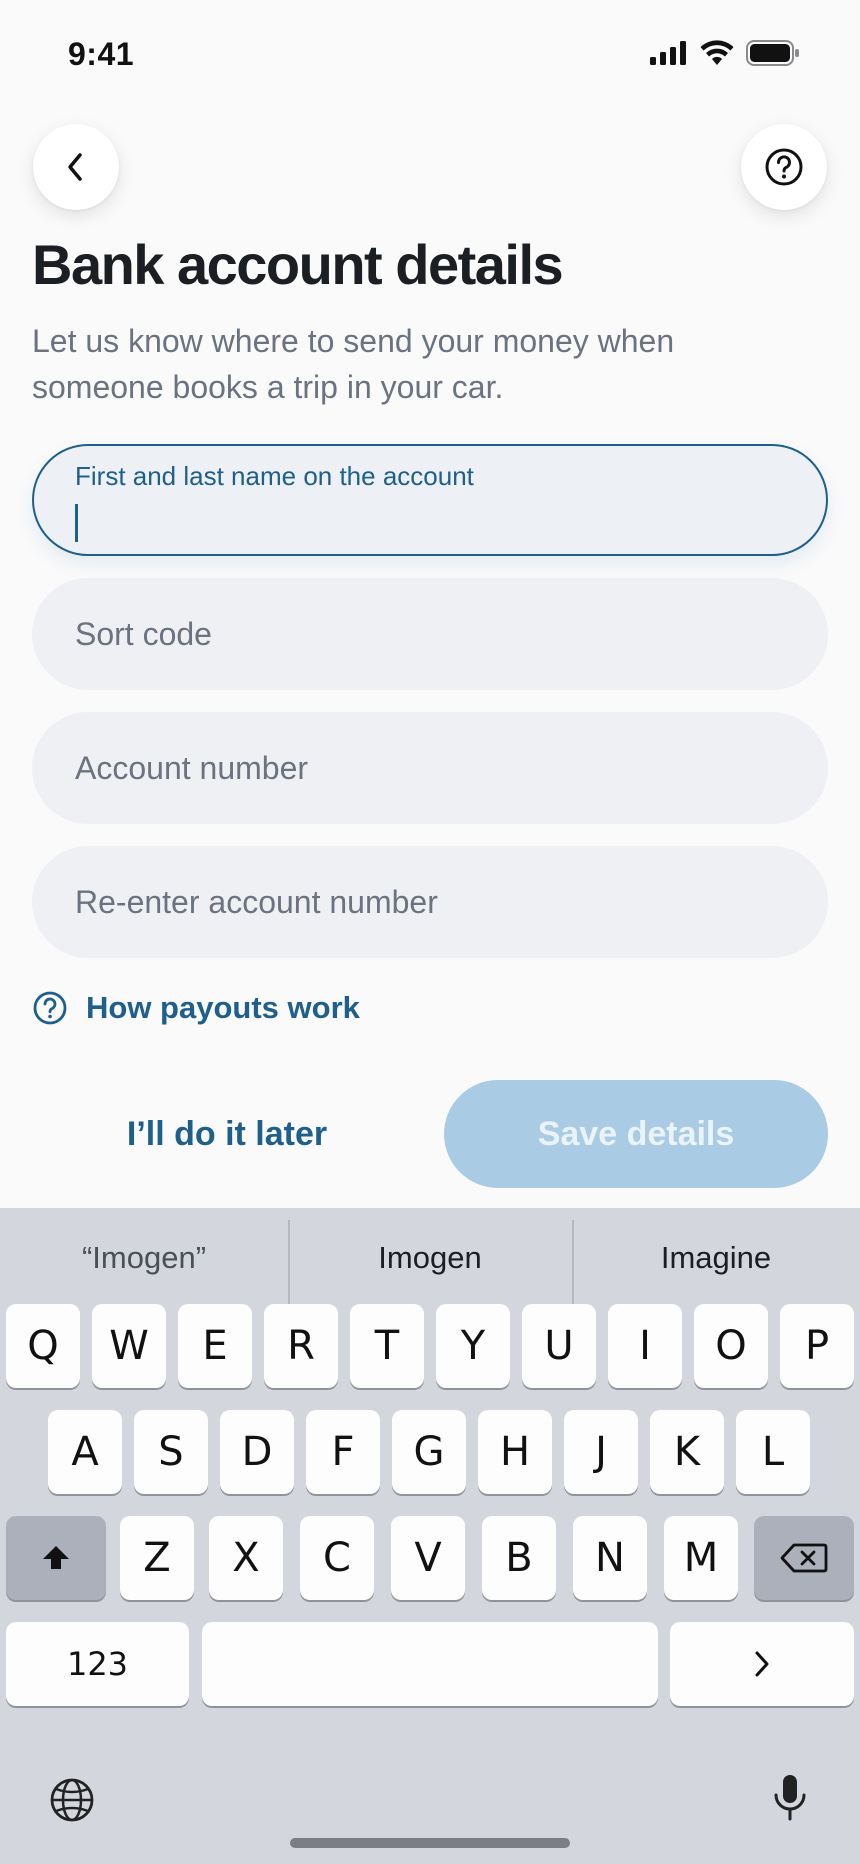 The height and width of the screenshot is (1864, 860). What do you see at coordinates (687, 1452) in the screenshot?
I see `key-k: K` at bounding box center [687, 1452].